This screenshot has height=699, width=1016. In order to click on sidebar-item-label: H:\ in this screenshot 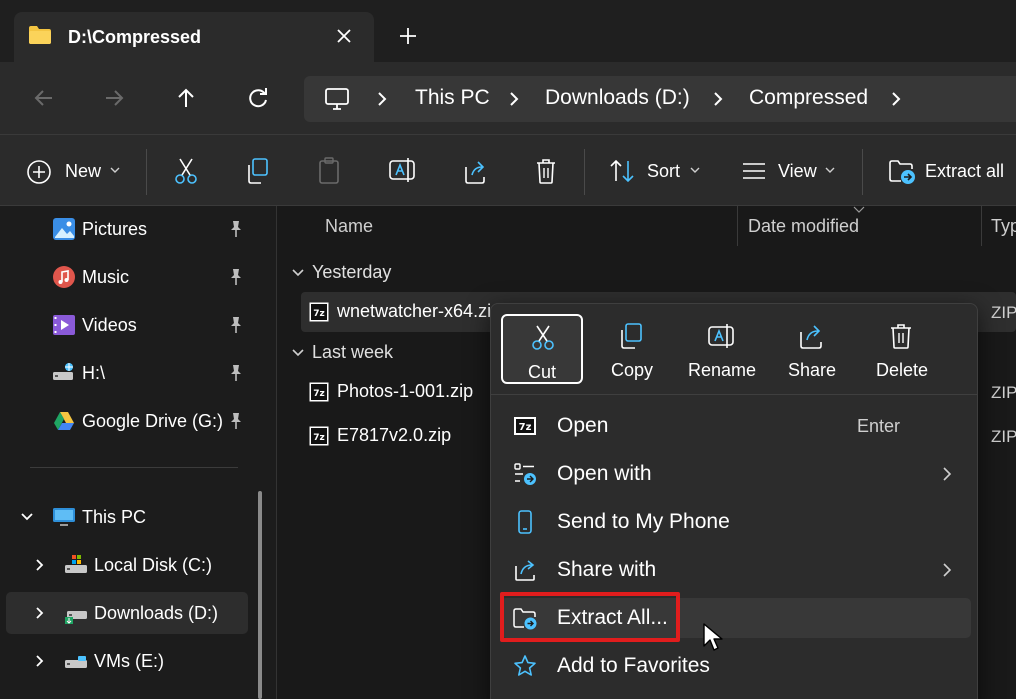, I will do `click(94, 373)`.